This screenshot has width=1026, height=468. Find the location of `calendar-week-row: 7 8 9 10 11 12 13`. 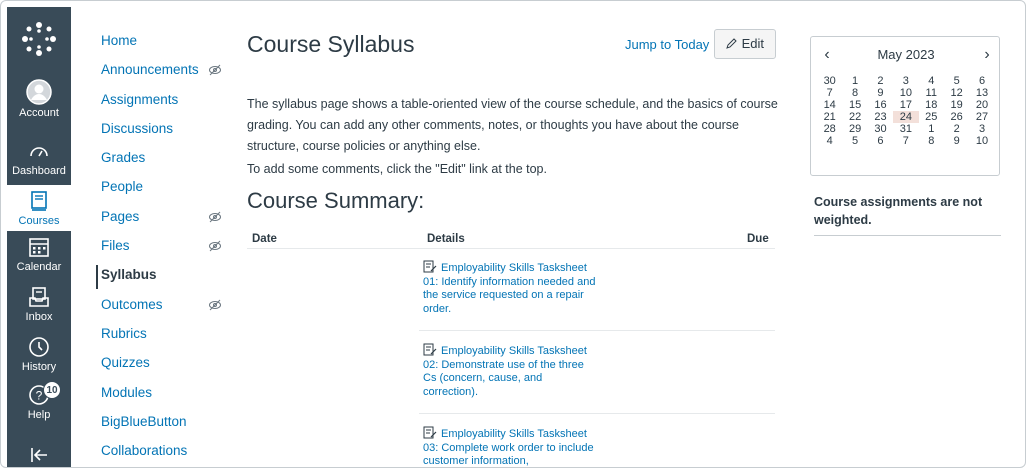

calendar-week-row: 7 8 9 10 11 12 13 is located at coordinates (906, 93).